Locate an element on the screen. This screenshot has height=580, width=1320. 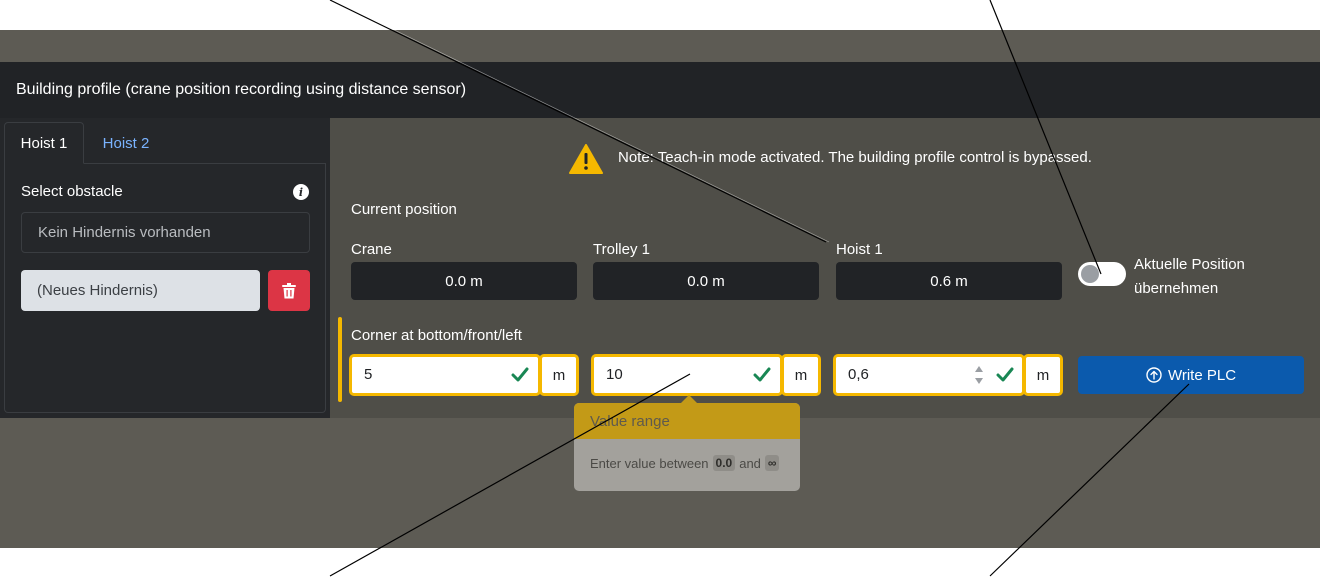
info-icon: i is located at coordinates (301, 192).